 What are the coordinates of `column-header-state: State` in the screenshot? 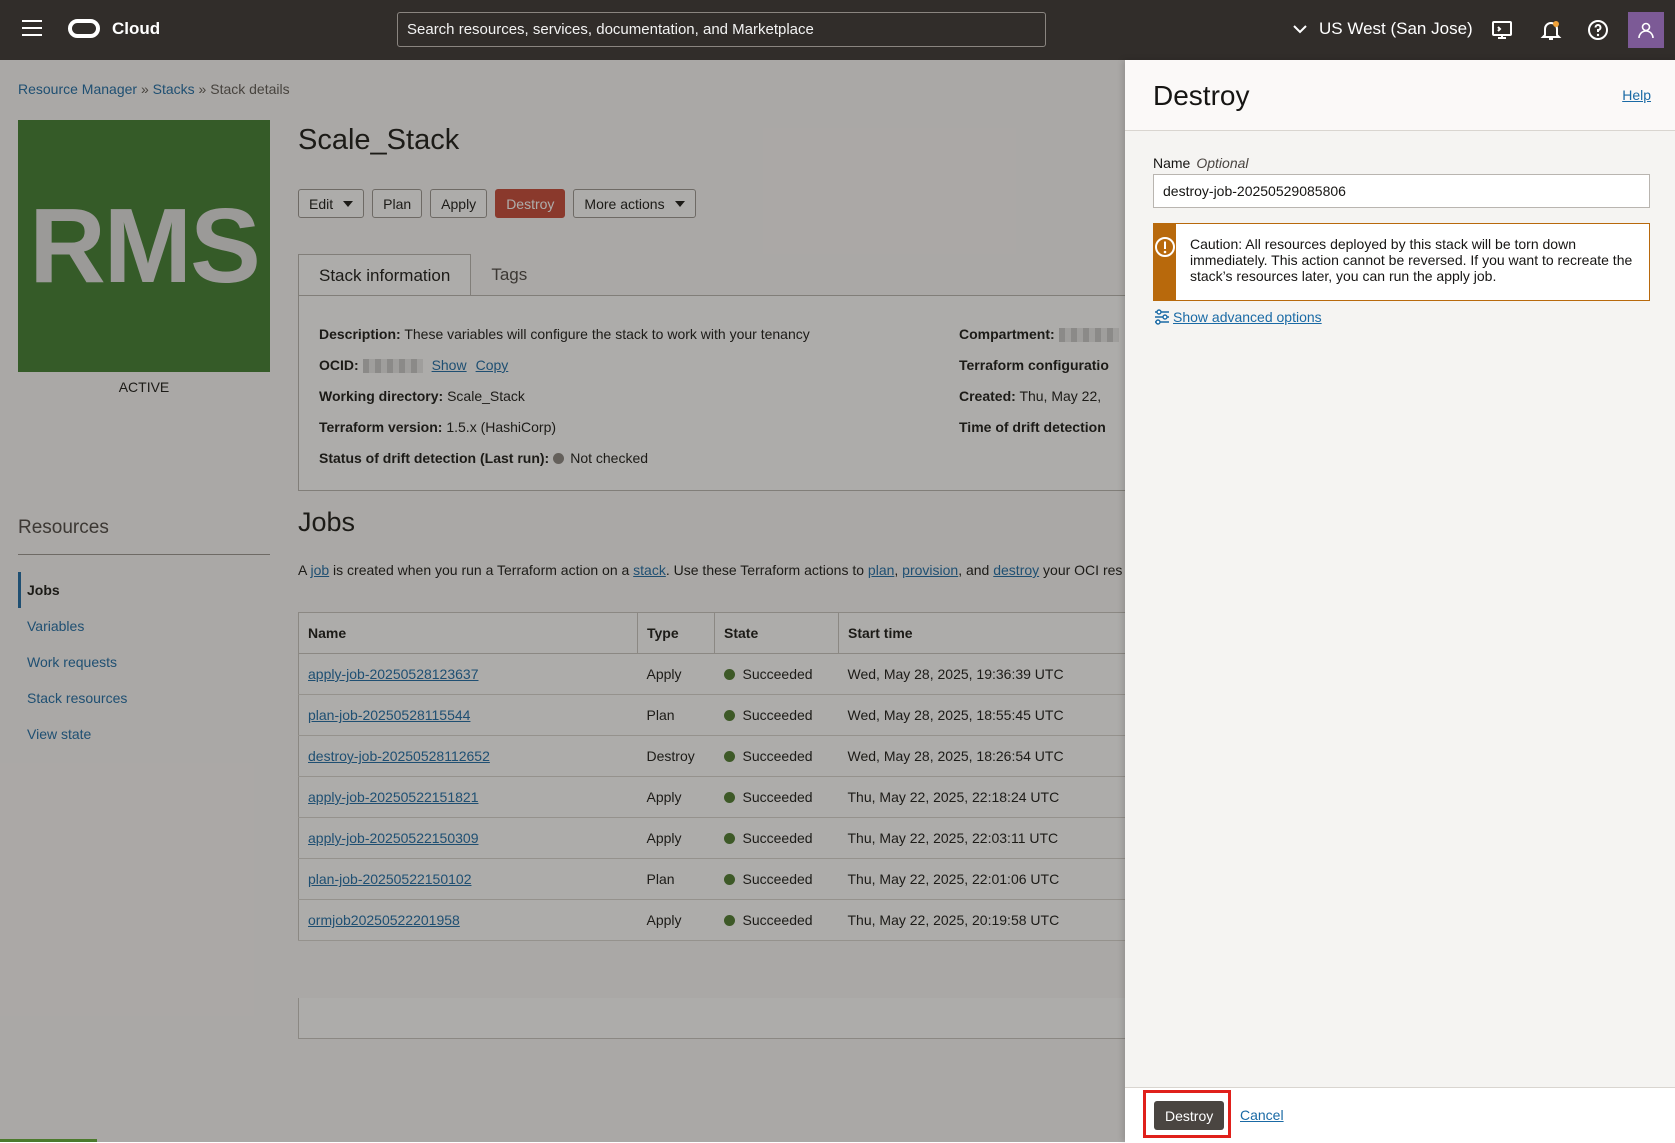 It's located at (776, 633).